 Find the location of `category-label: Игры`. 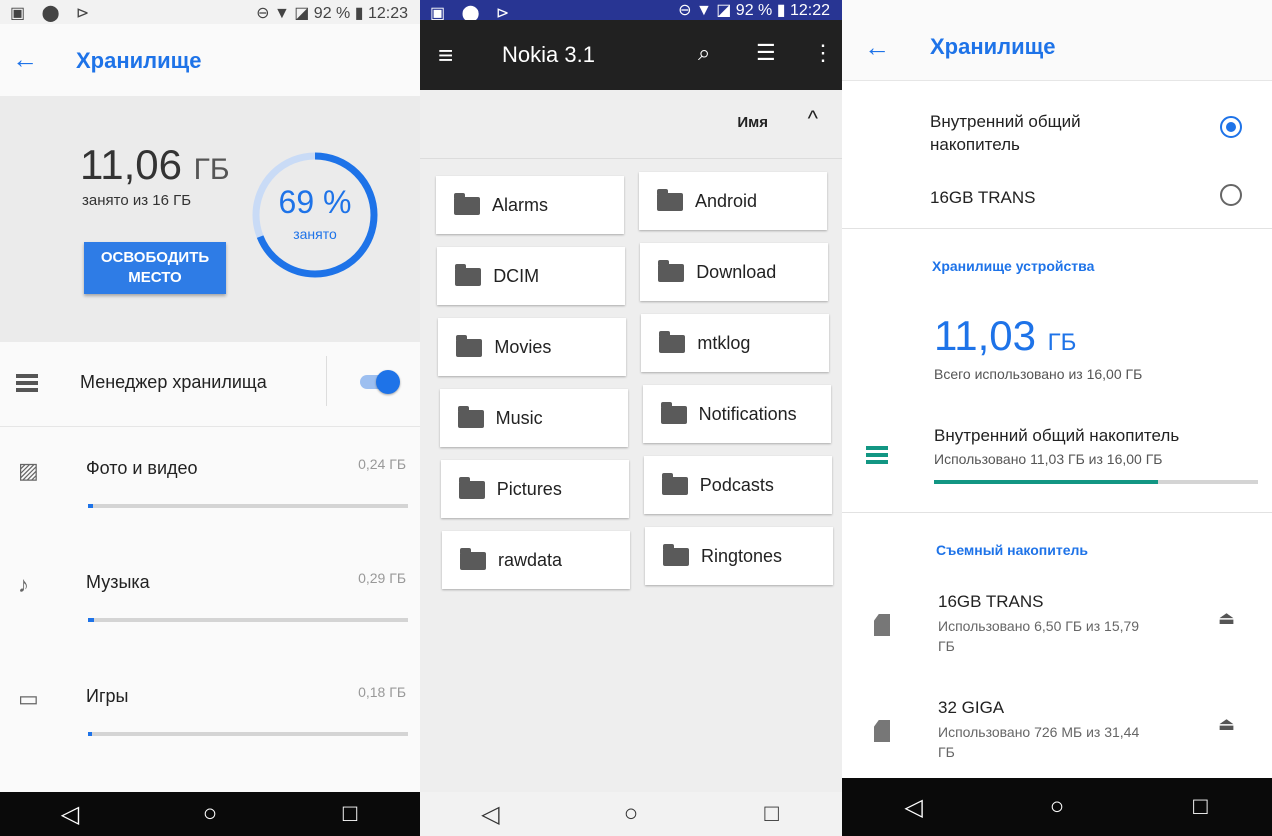

category-label: Игры is located at coordinates (107, 696).